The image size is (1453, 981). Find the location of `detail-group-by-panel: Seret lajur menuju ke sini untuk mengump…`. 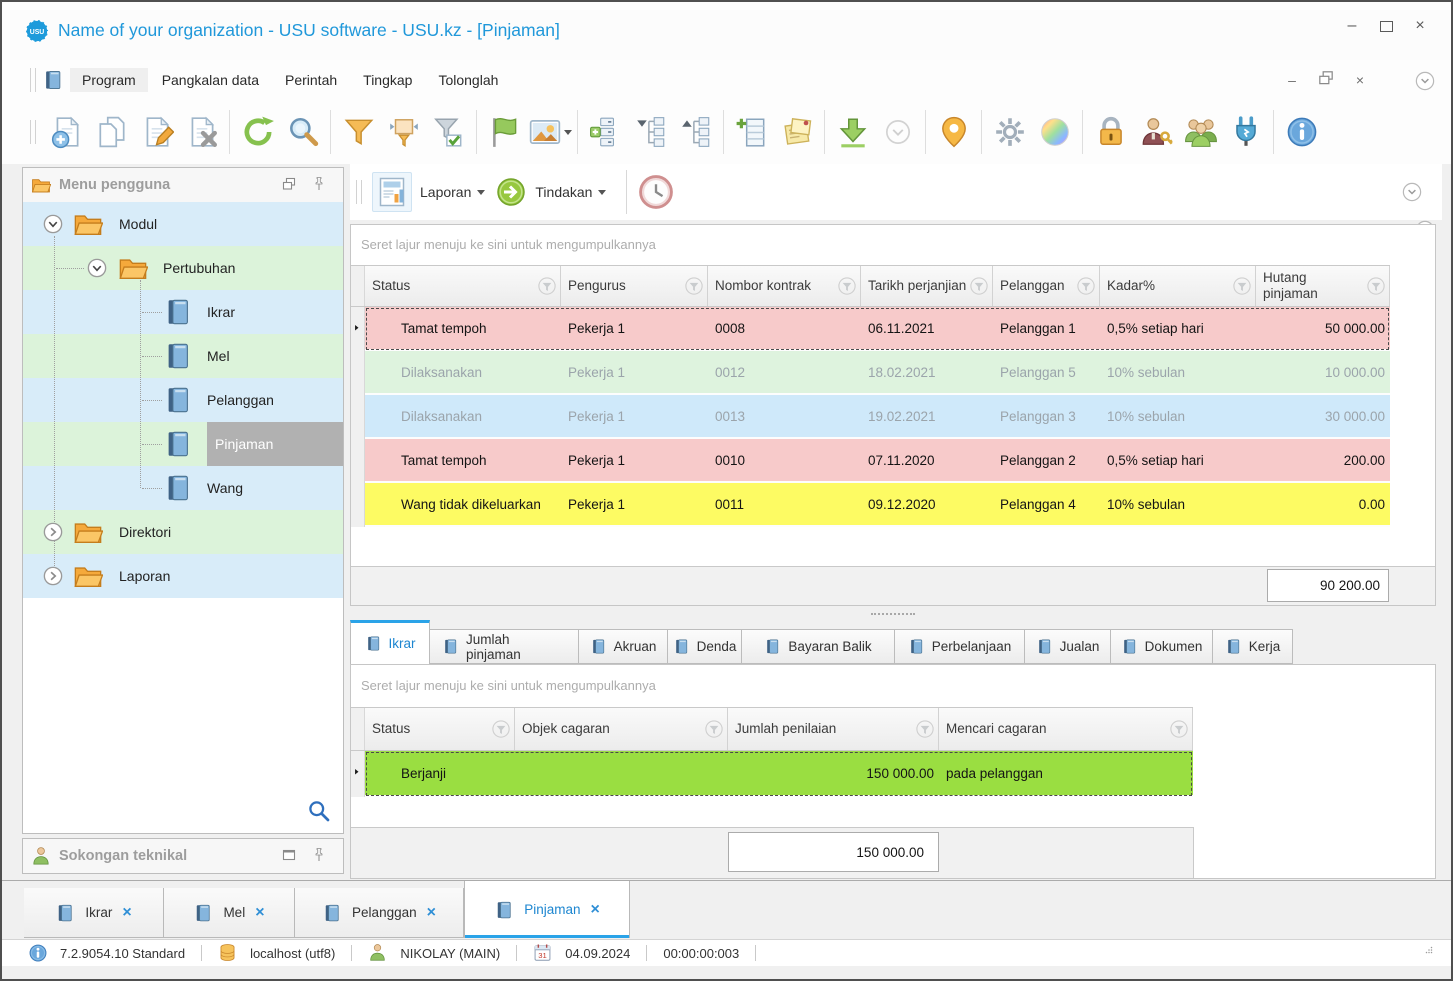

detail-group-by-panel: Seret lajur menuju ke sini untuk mengump… is located at coordinates (893, 686).